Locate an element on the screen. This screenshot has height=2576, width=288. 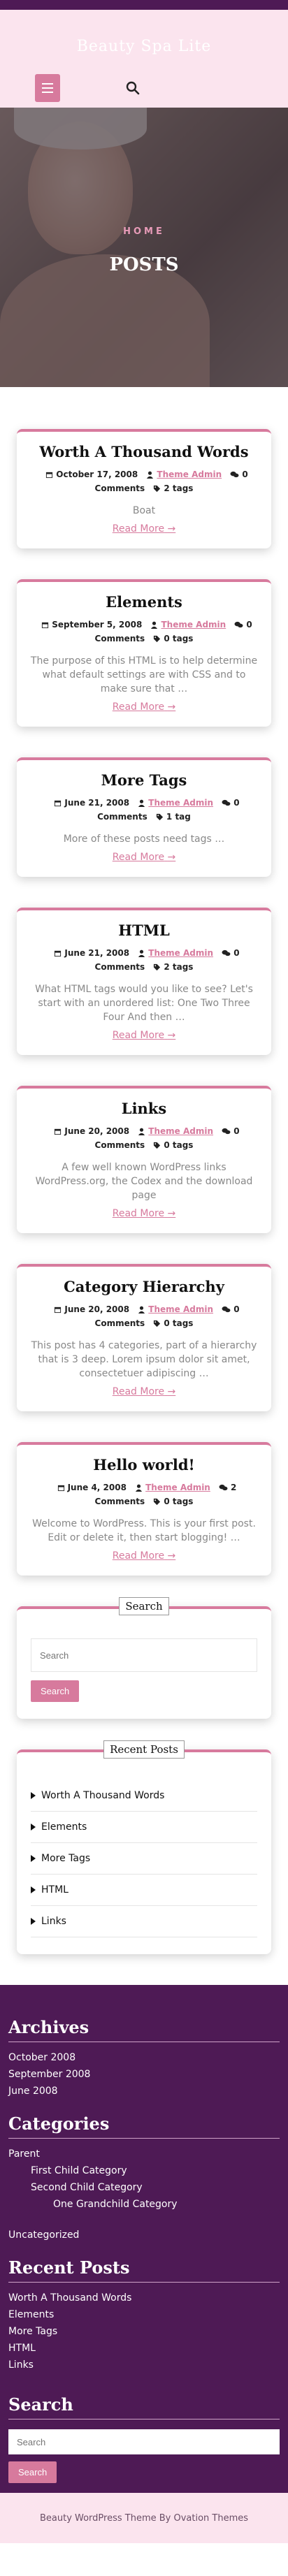
post-title: Hello world! is located at coordinates (144, 1464).